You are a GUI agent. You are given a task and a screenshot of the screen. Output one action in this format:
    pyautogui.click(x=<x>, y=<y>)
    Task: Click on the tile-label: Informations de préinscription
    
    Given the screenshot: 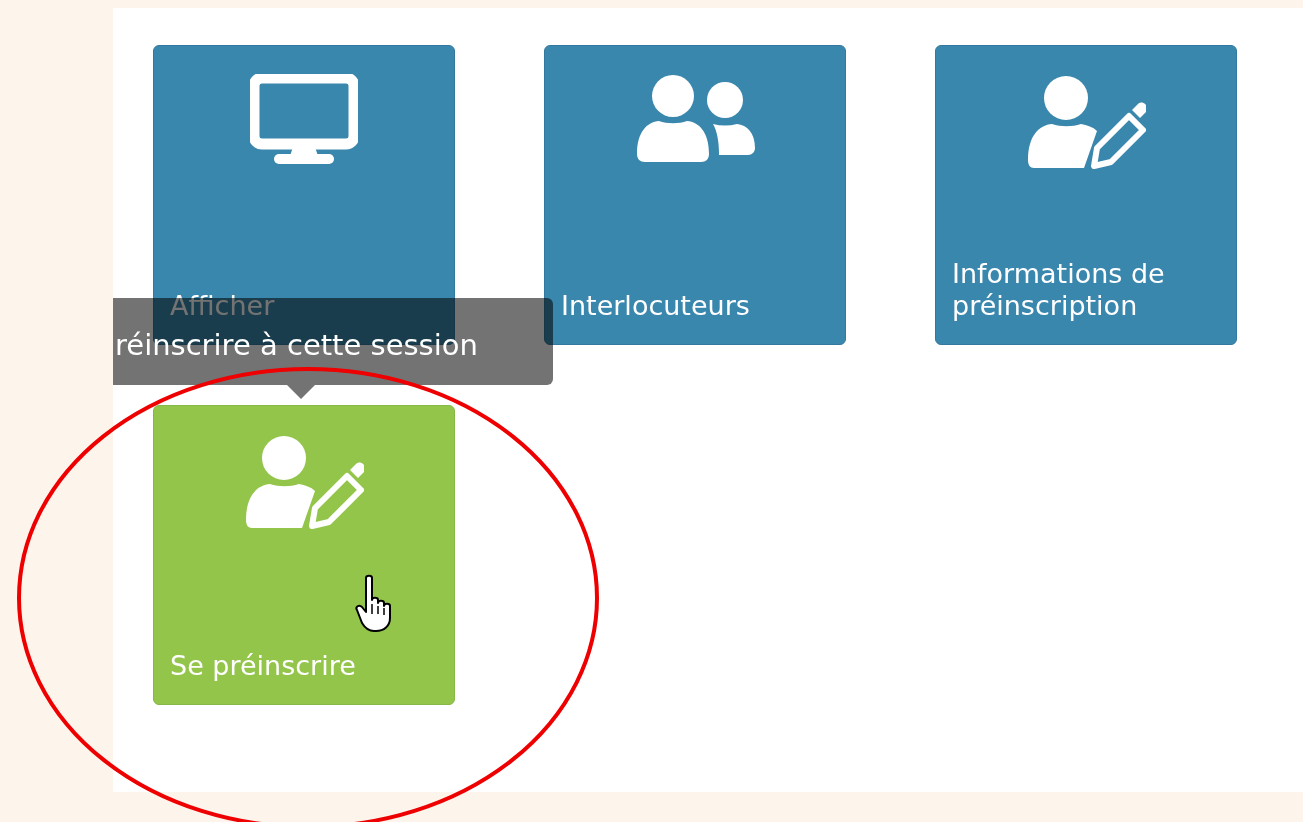 What is the action you would take?
    pyautogui.click(x=1059, y=290)
    